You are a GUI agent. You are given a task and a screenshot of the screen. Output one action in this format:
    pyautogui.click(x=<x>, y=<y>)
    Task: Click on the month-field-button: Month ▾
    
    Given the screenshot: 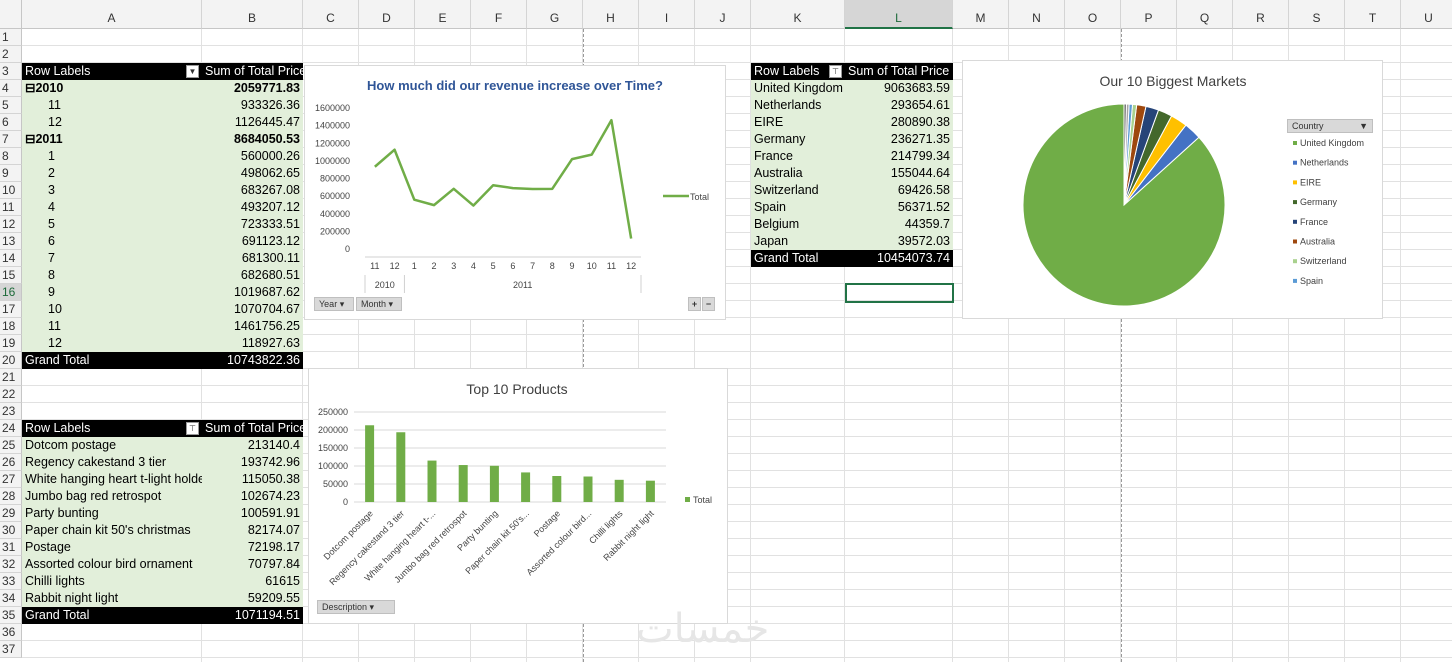 What is the action you would take?
    pyautogui.click(x=379, y=304)
    